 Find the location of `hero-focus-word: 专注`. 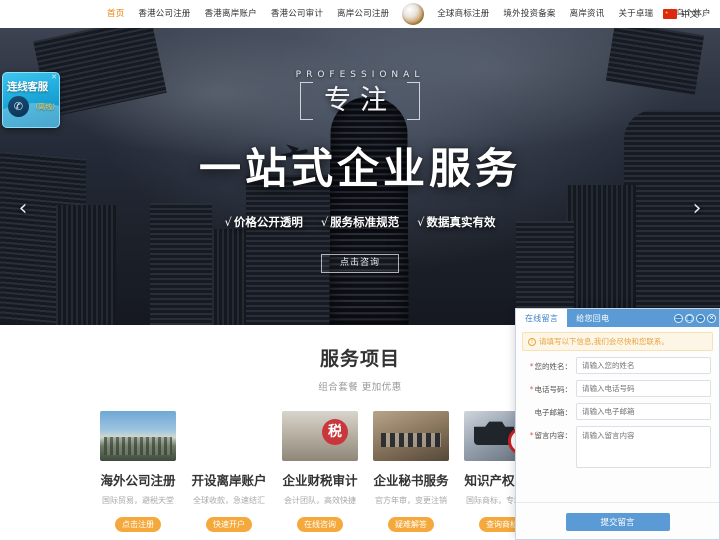

hero-focus-word: 专注 is located at coordinates (360, 100).